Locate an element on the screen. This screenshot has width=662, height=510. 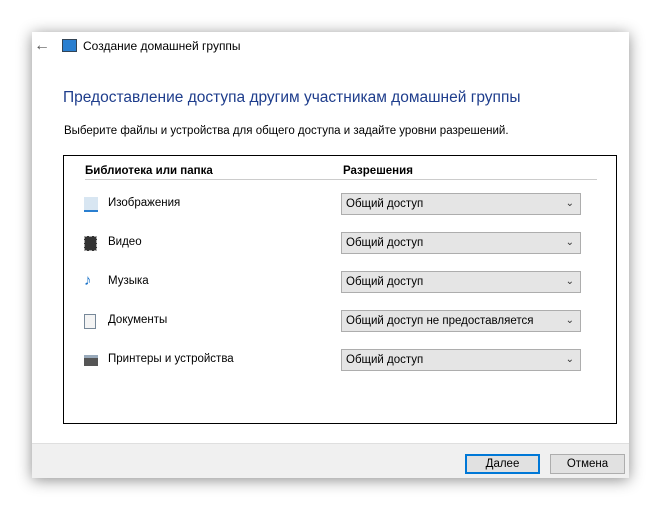
printer-icon is located at coordinates (91, 360).